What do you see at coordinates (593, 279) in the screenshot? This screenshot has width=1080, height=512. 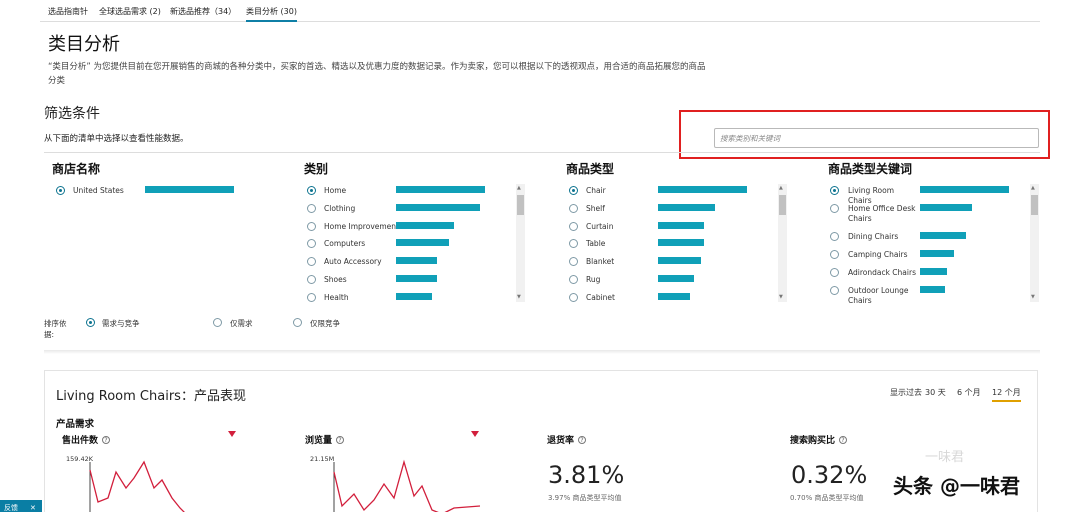 I see `list-item-label: Rug` at bounding box center [593, 279].